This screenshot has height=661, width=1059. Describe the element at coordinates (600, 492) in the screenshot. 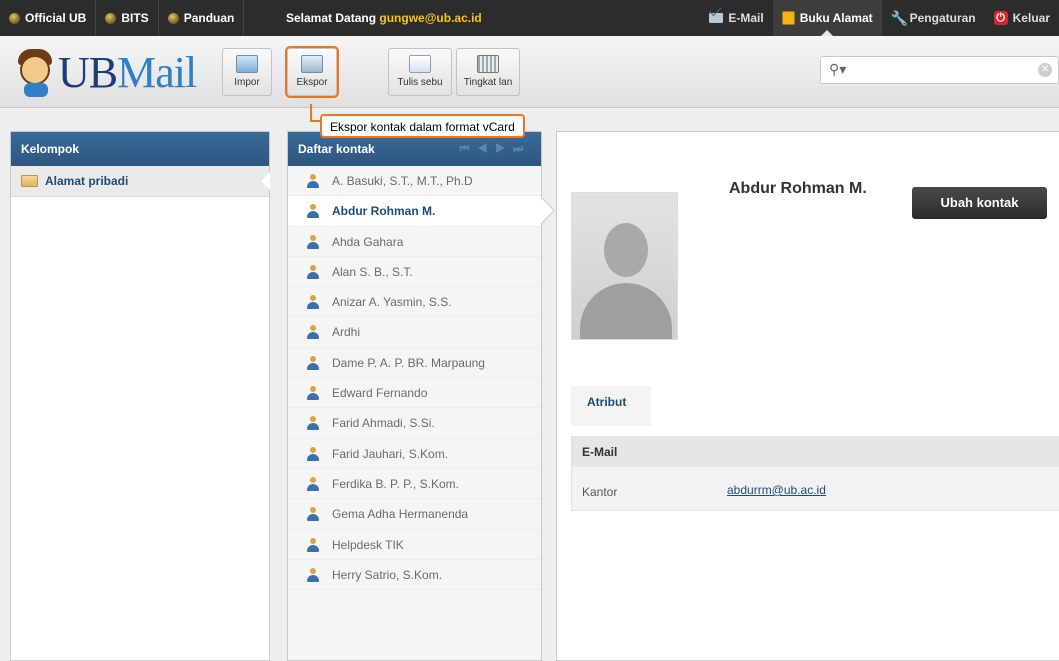

I see `email-field-label: Kantor` at that location.